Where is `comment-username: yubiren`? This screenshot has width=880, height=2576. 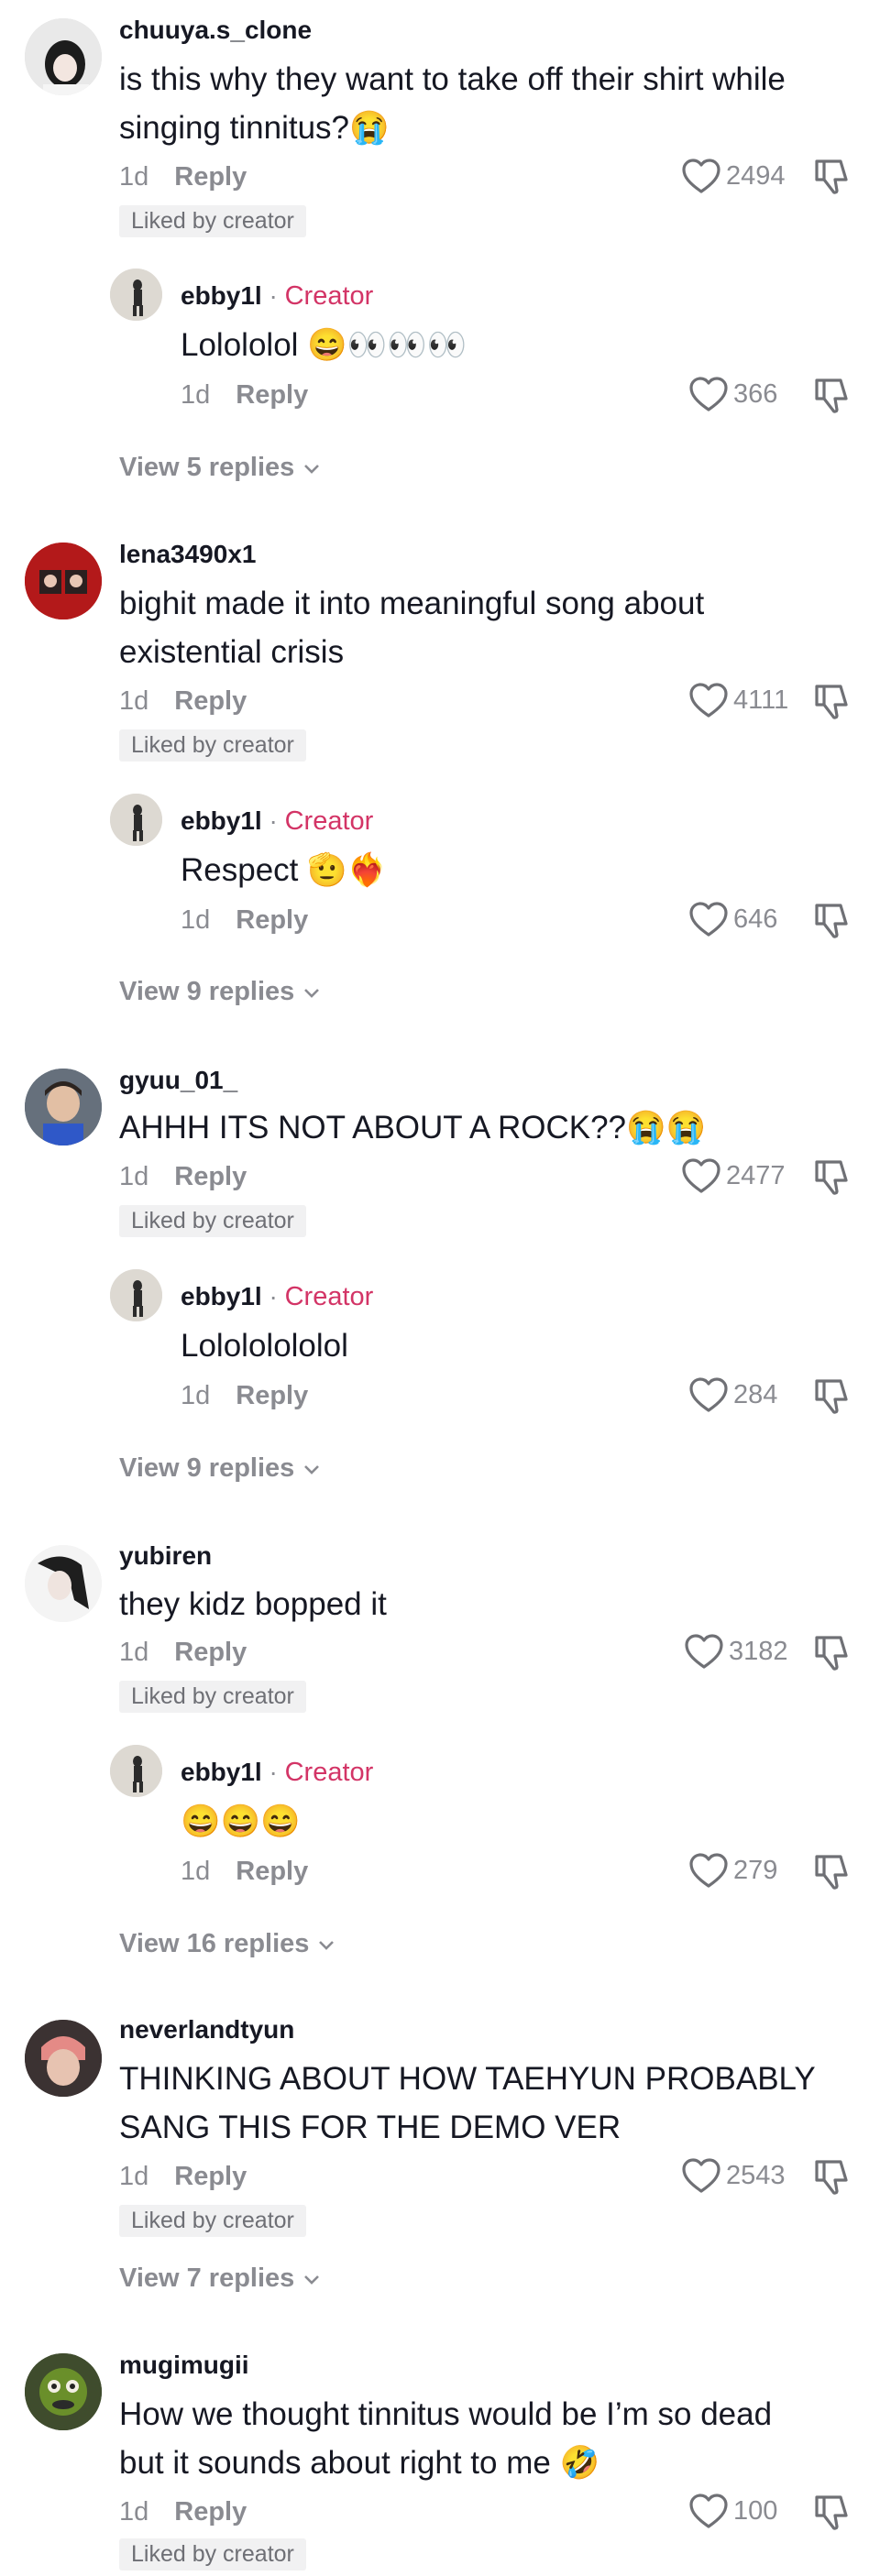 comment-username: yubiren is located at coordinates (165, 1556).